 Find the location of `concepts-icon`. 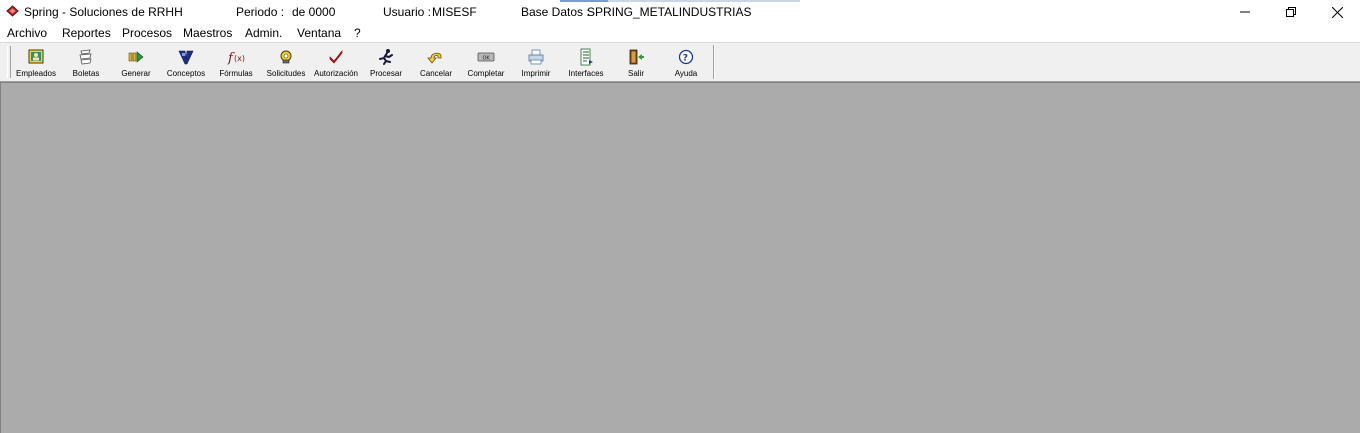

concepts-icon is located at coordinates (186, 57).